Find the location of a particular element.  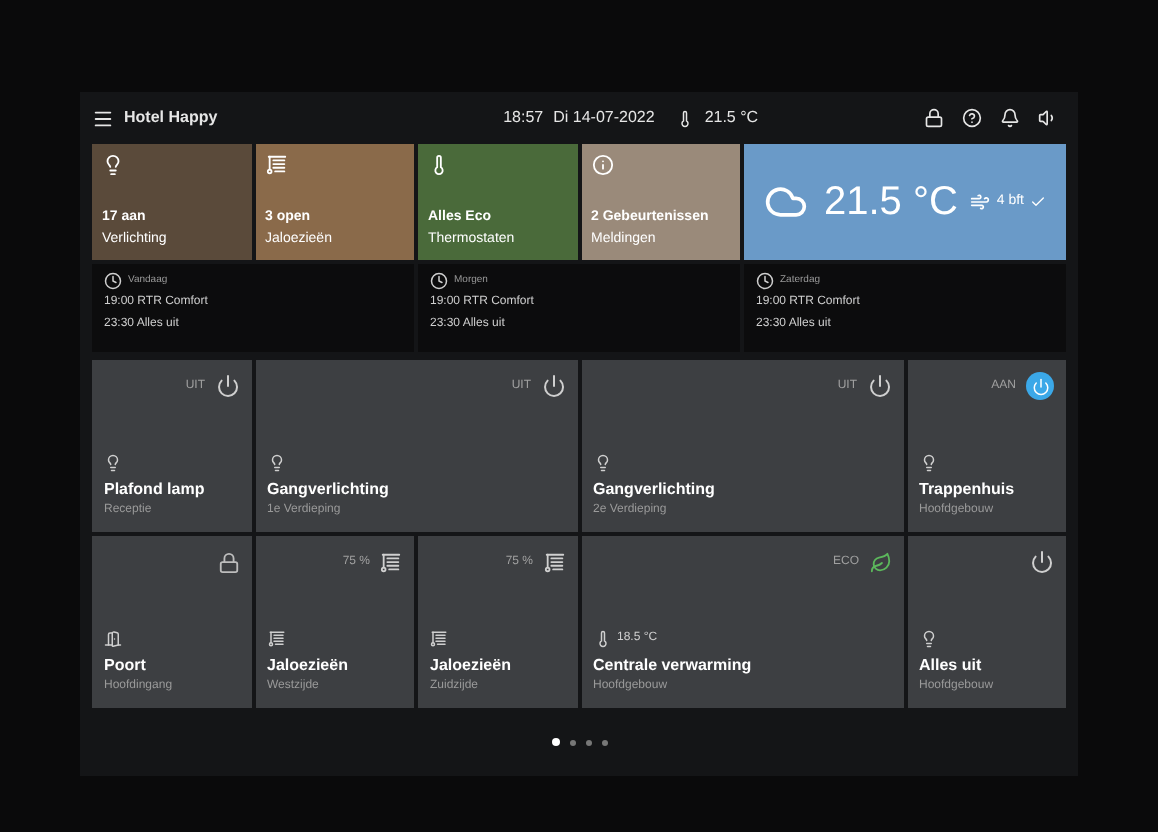

app-title: Hotel Happy is located at coordinates (171, 118).